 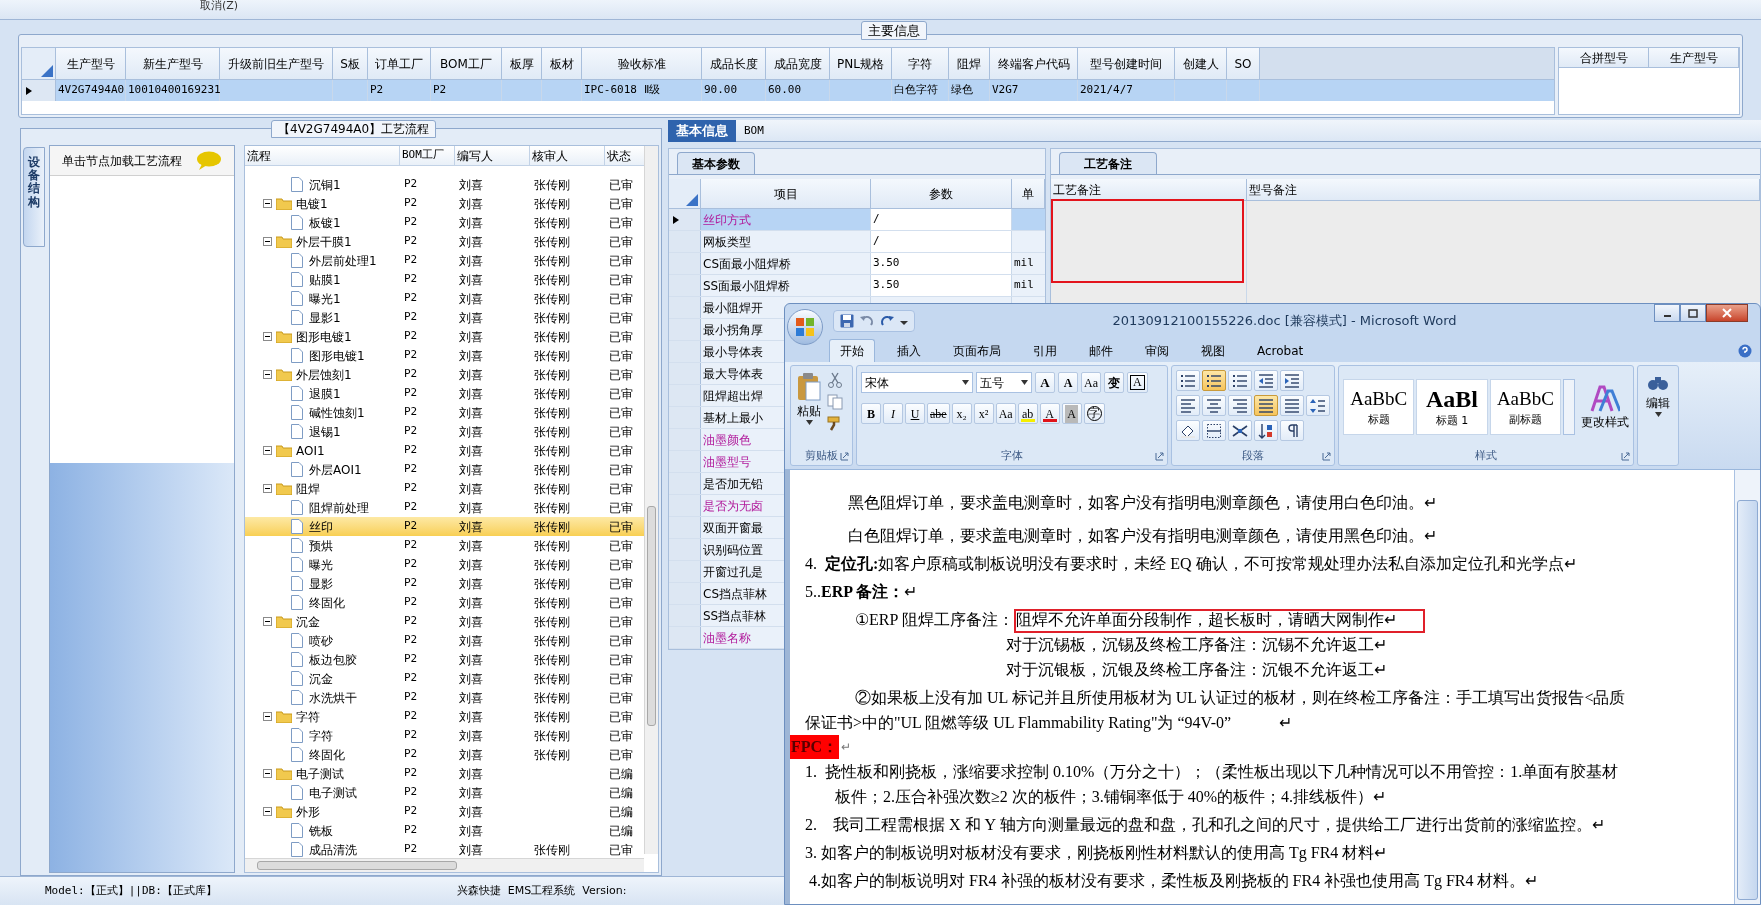 What do you see at coordinates (444, 865) in the screenshot?
I see `horizontal-scrollbar` at bounding box center [444, 865].